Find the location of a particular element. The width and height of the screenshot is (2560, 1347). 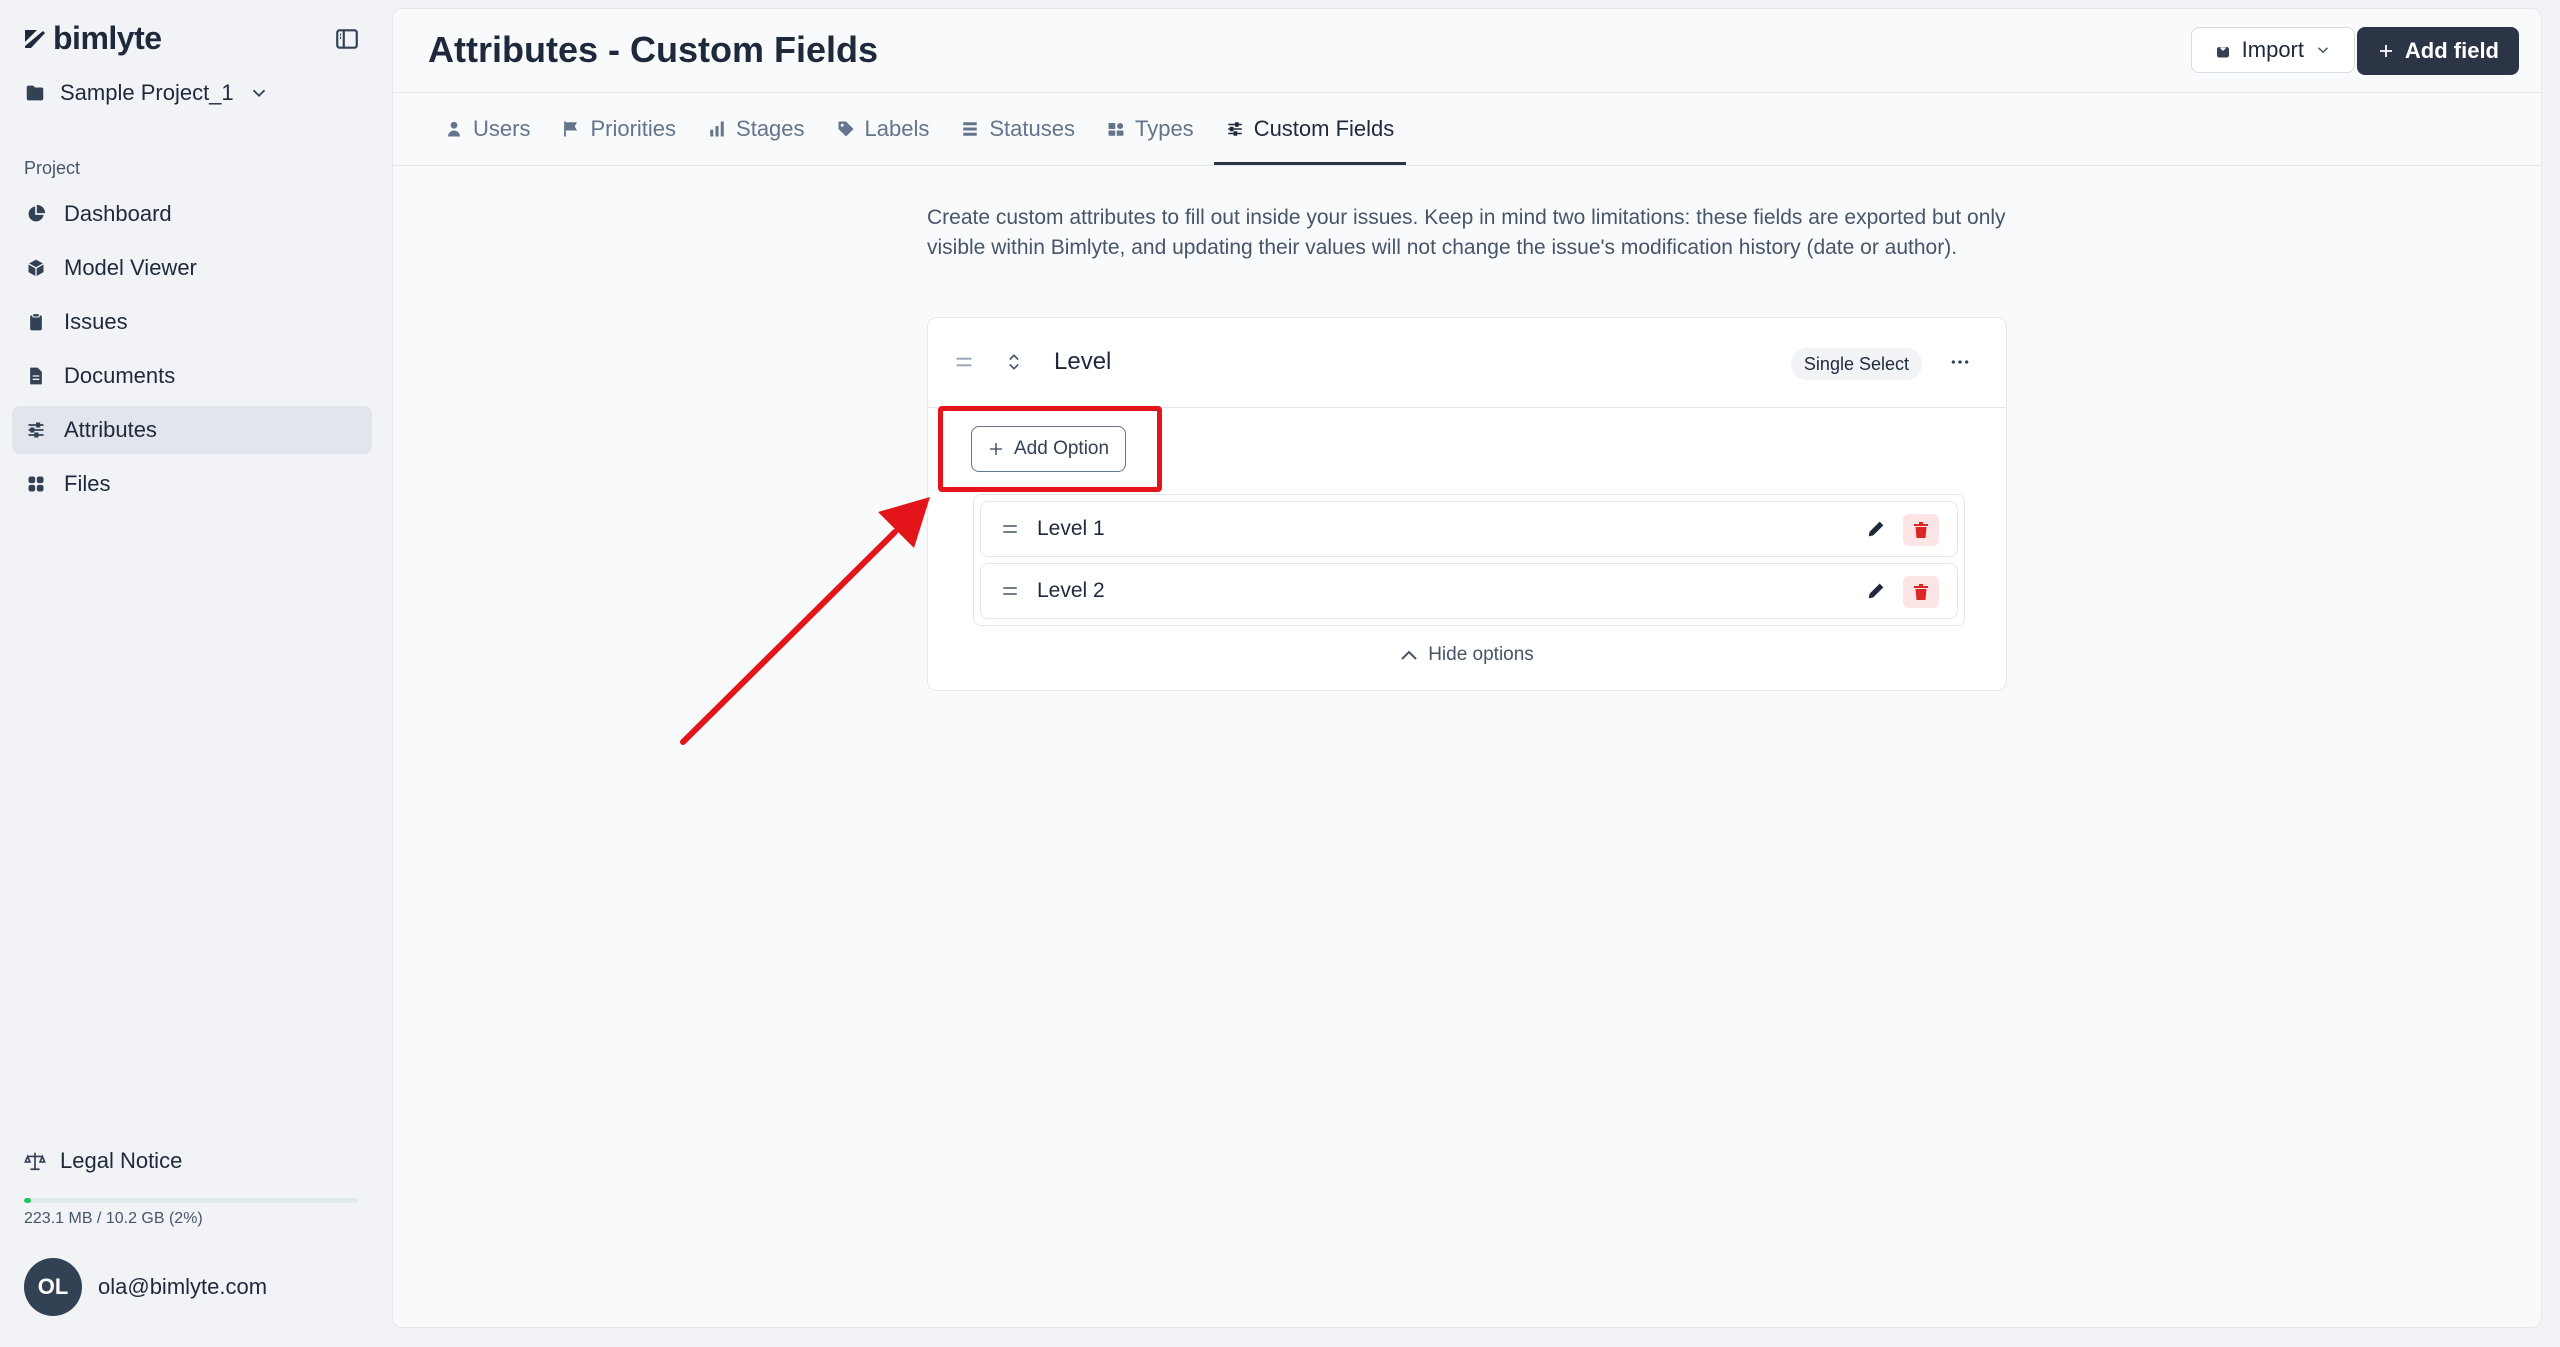

clipboard-icon is located at coordinates (36, 322).